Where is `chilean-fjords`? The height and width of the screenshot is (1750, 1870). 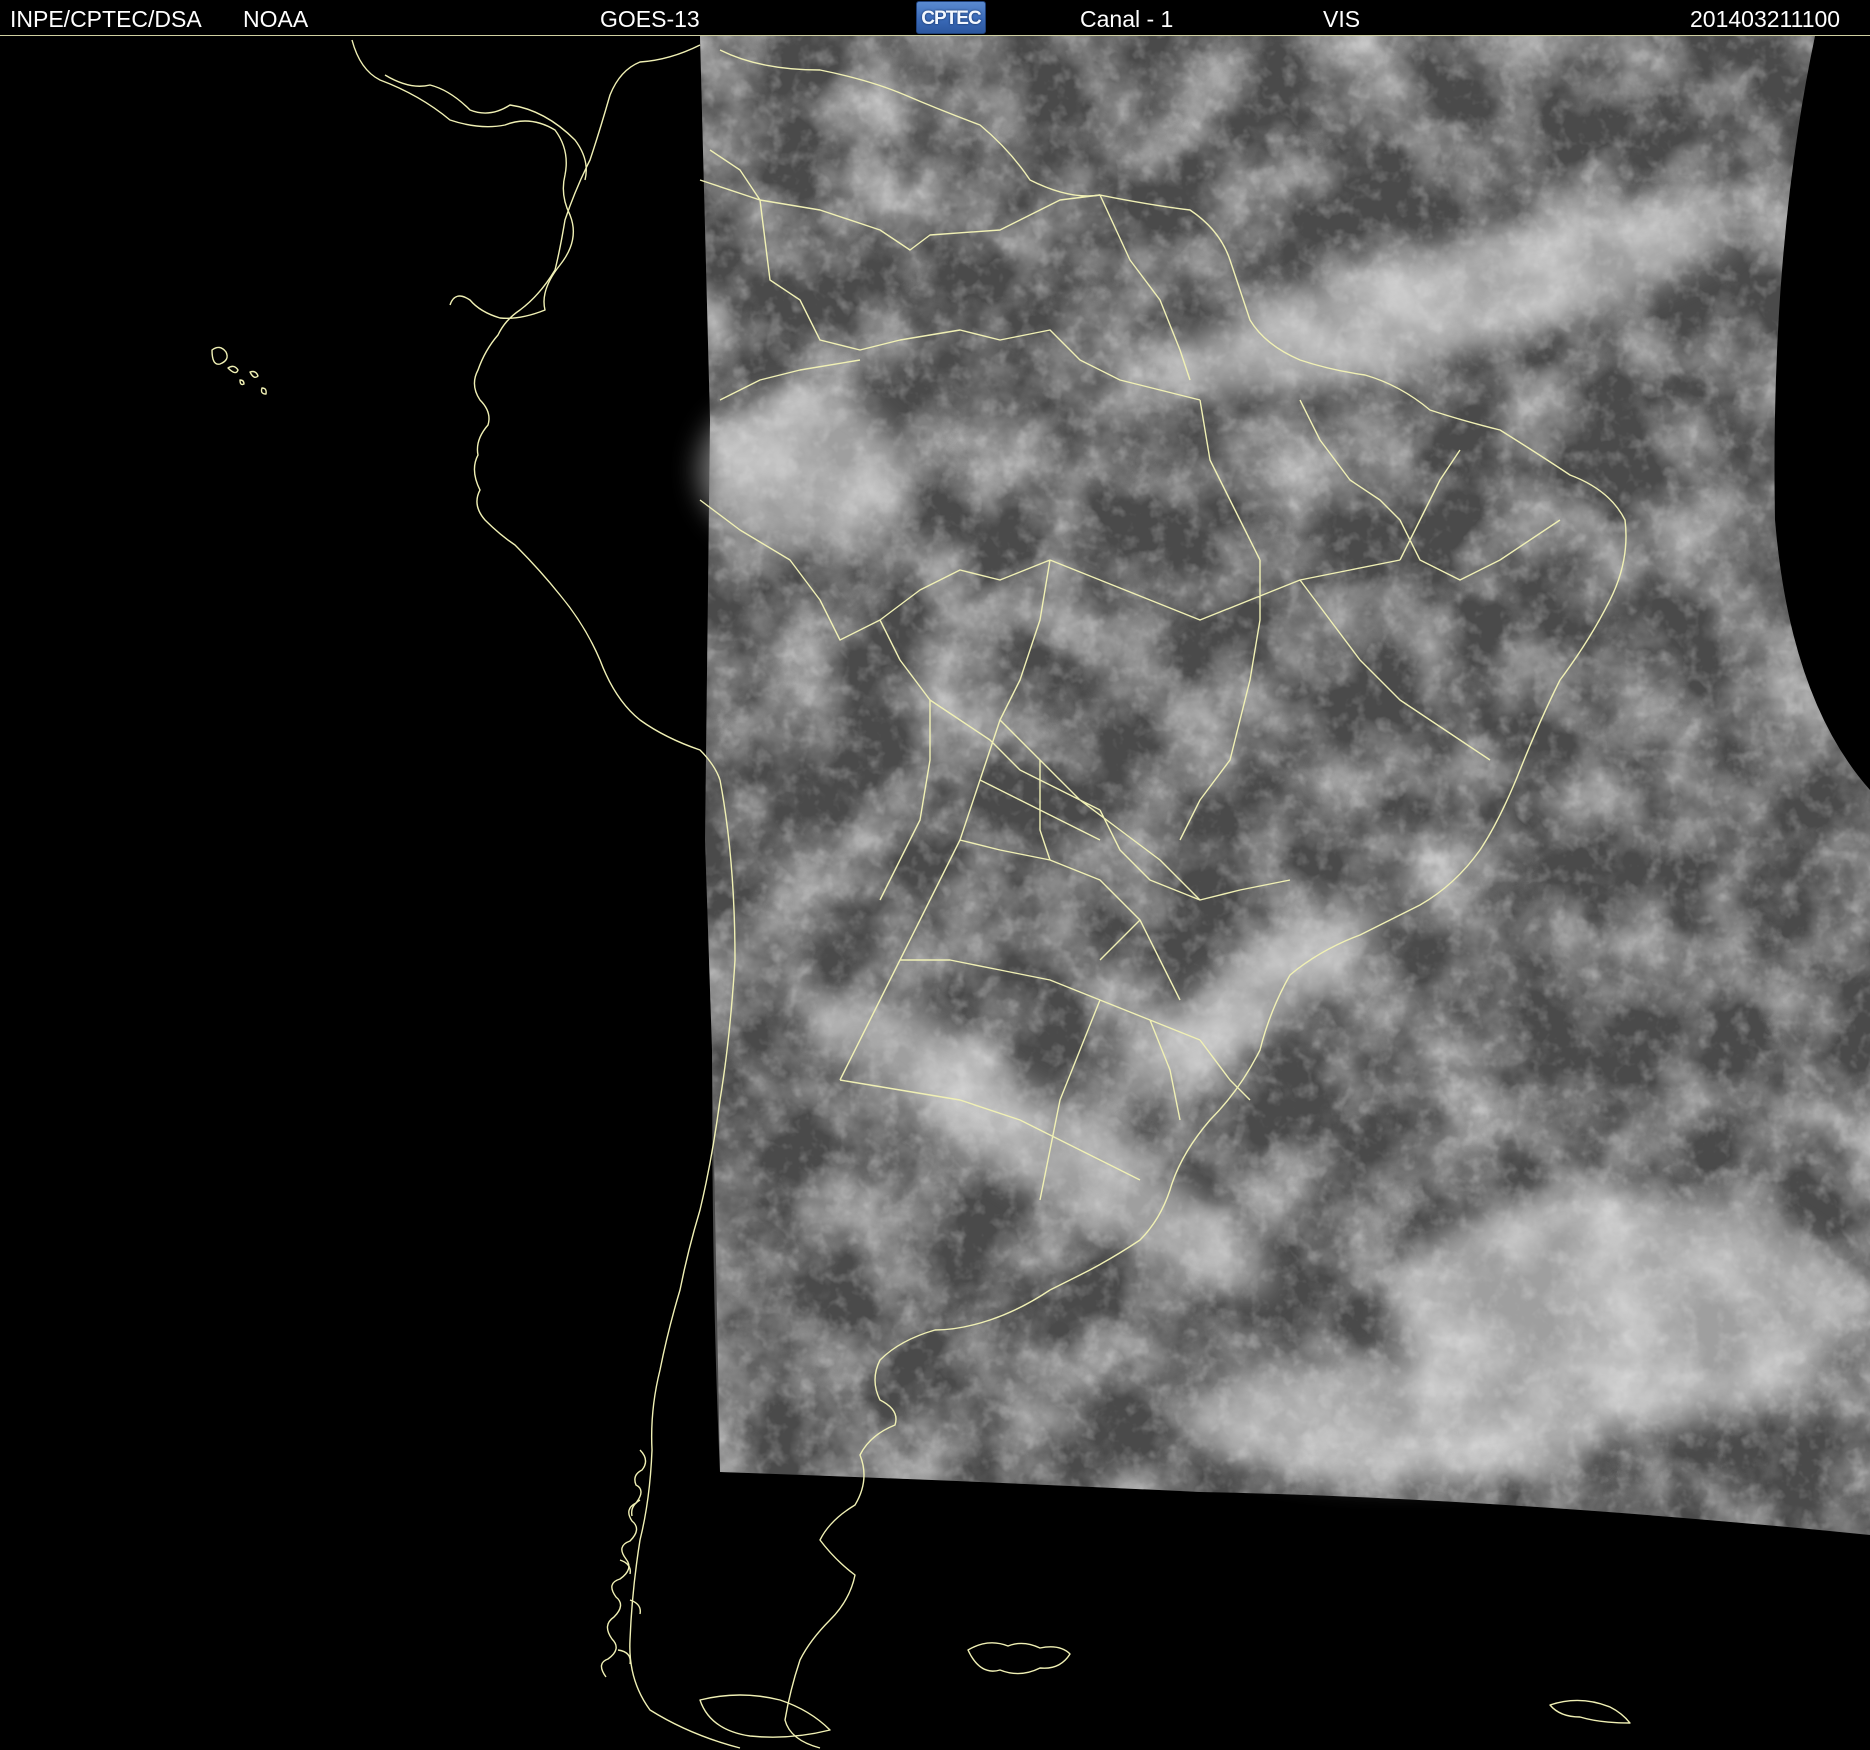 chilean-fjords is located at coordinates (623, 1563).